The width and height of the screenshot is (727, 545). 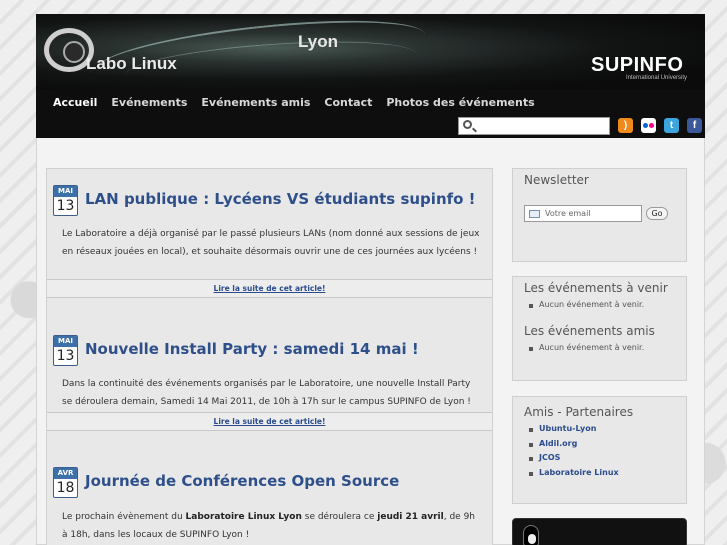 I want to click on flickr-icon, so click(x=648, y=125).